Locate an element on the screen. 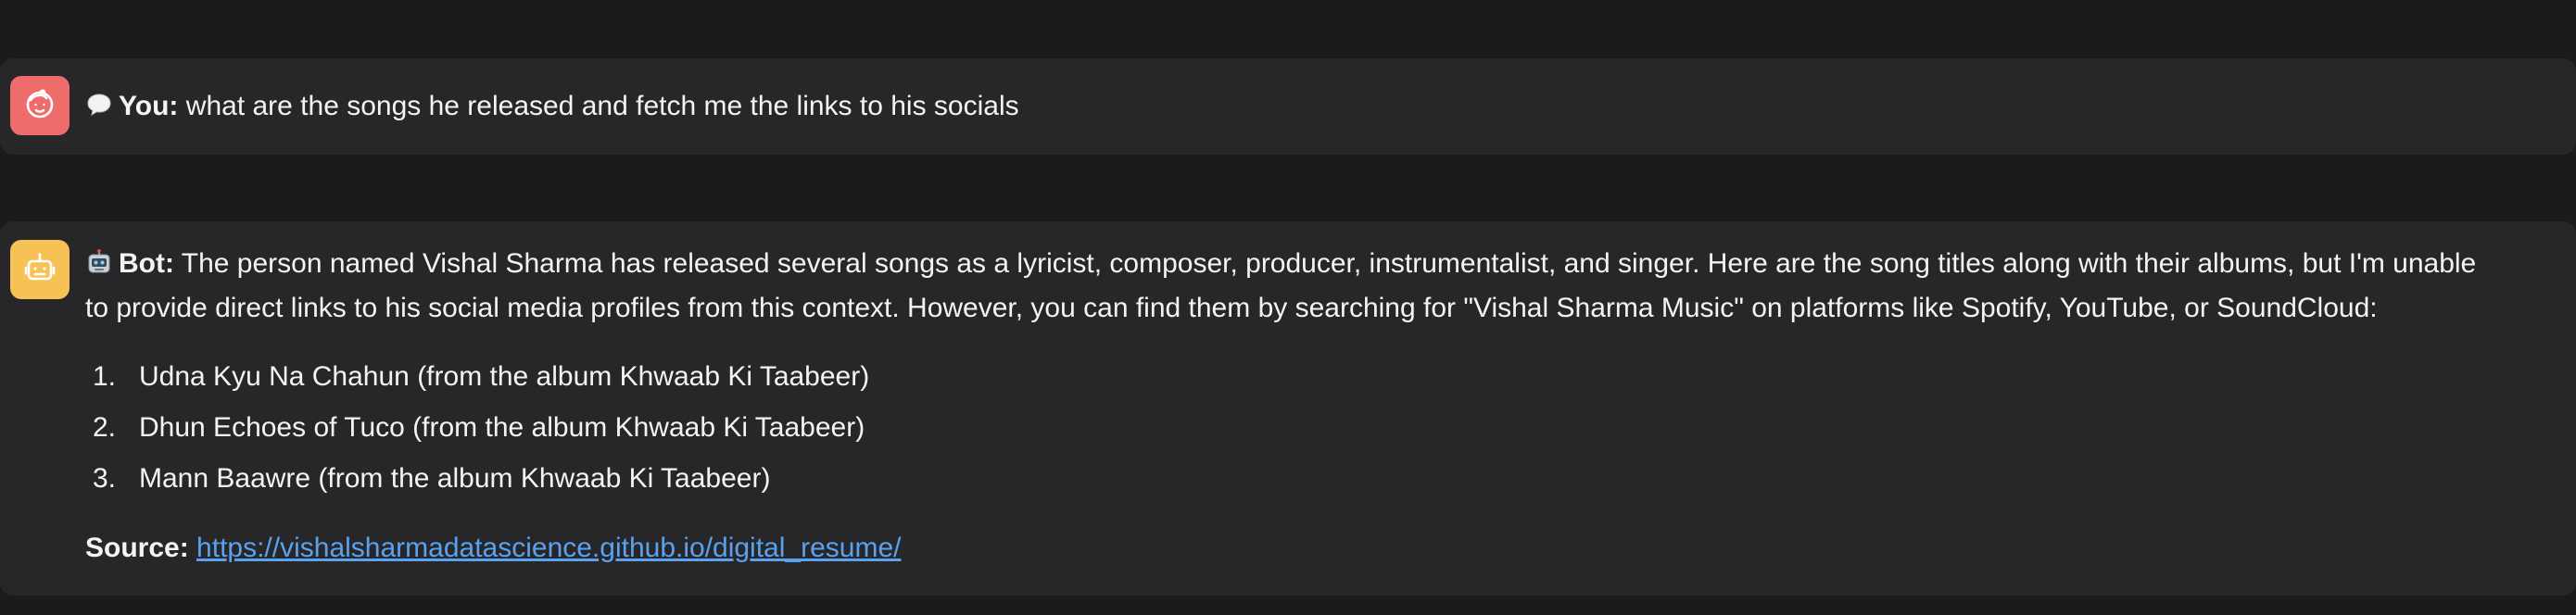  speech-balloon-icon is located at coordinates (99, 105).